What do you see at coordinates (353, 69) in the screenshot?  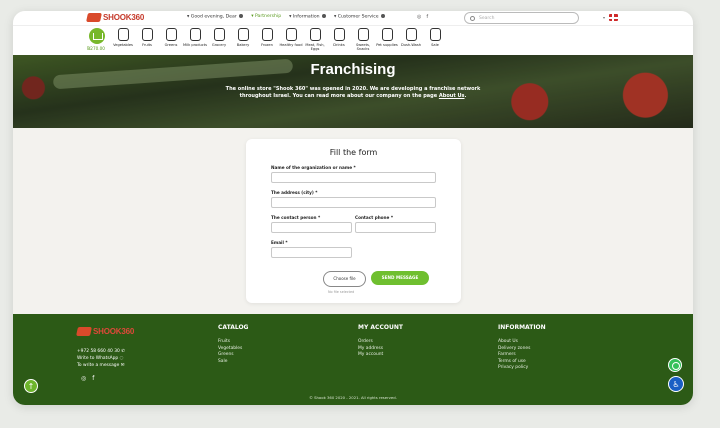 I see `page-title: Franchising` at bounding box center [353, 69].